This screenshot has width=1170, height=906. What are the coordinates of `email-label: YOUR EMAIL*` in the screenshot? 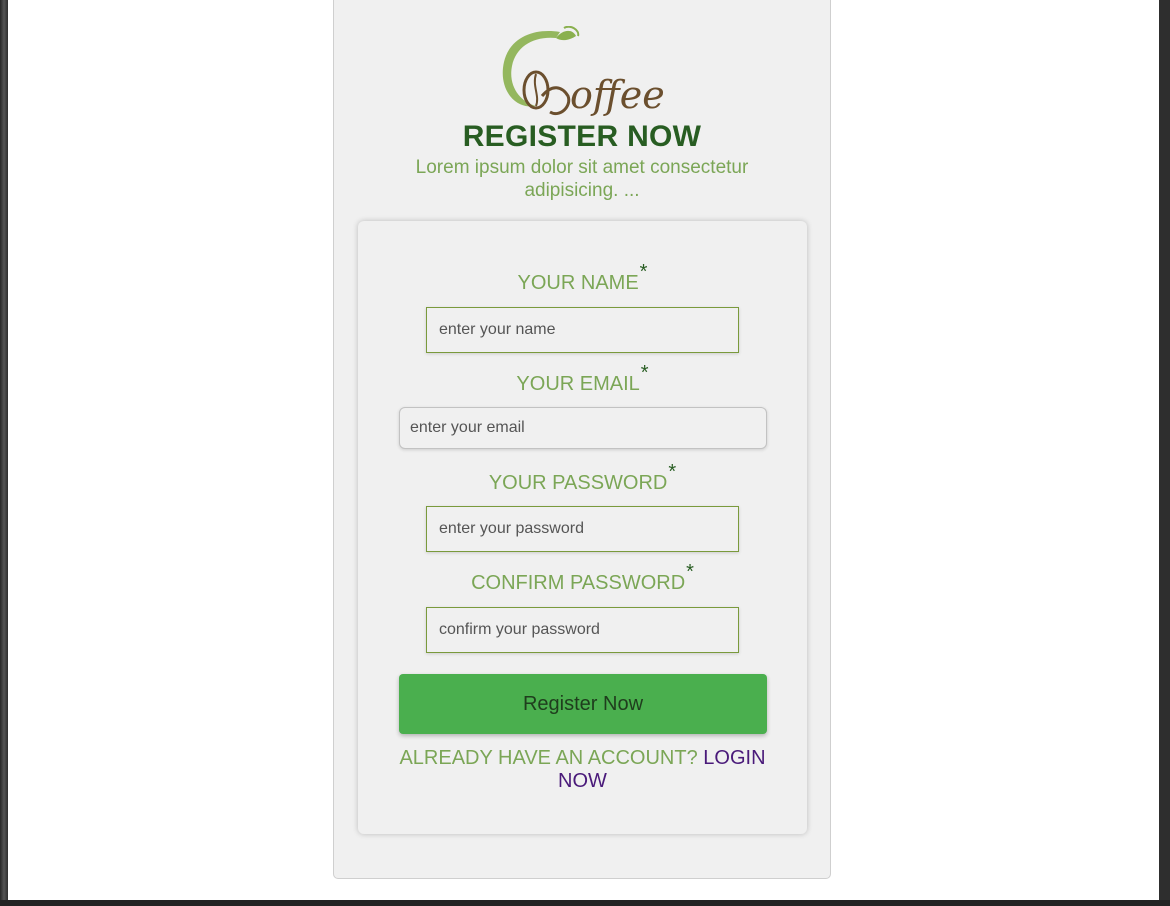 It's located at (582, 379).